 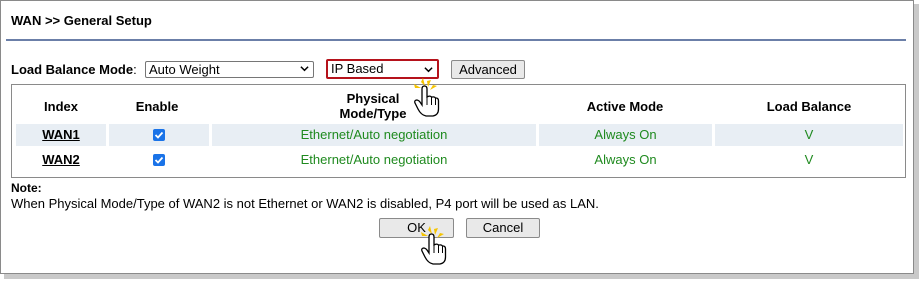 What do you see at coordinates (157, 106) in the screenshot?
I see `header-enable: Enable` at bounding box center [157, 106].